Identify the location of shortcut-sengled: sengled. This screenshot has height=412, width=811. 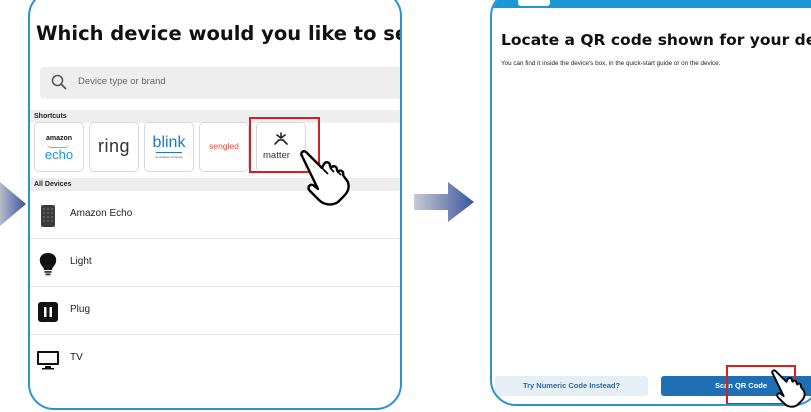
(224, 147).